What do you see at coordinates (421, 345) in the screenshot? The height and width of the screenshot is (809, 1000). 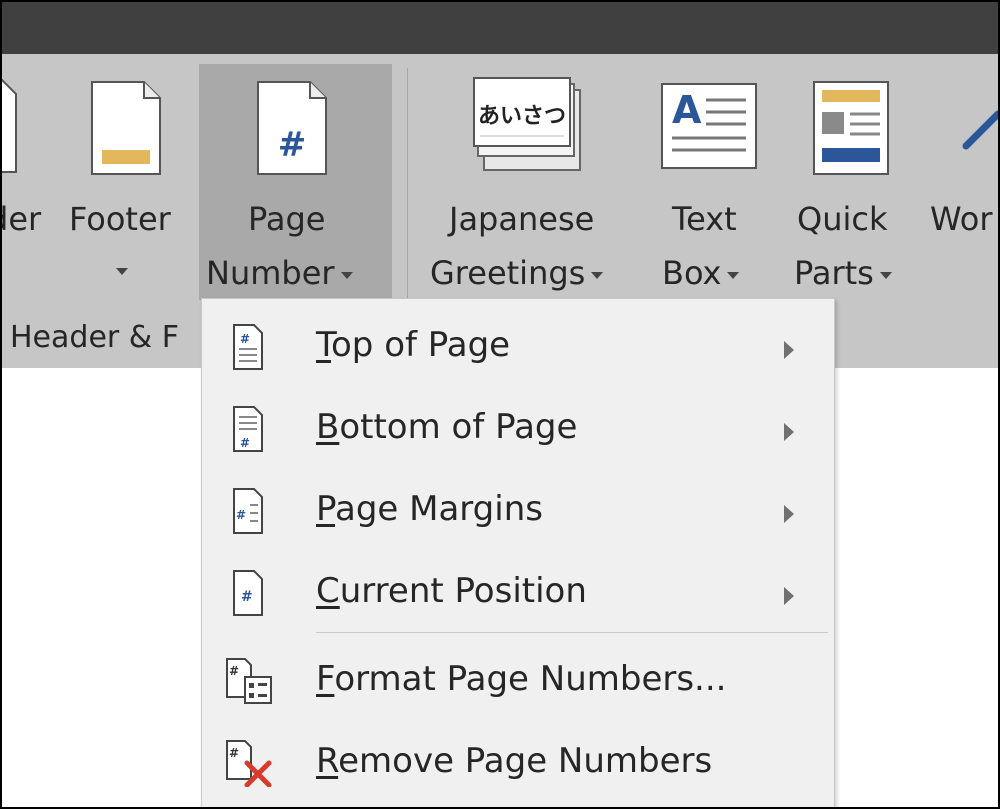 I see `menu-item-rest: op of Page` at bounding box center [421, 345].